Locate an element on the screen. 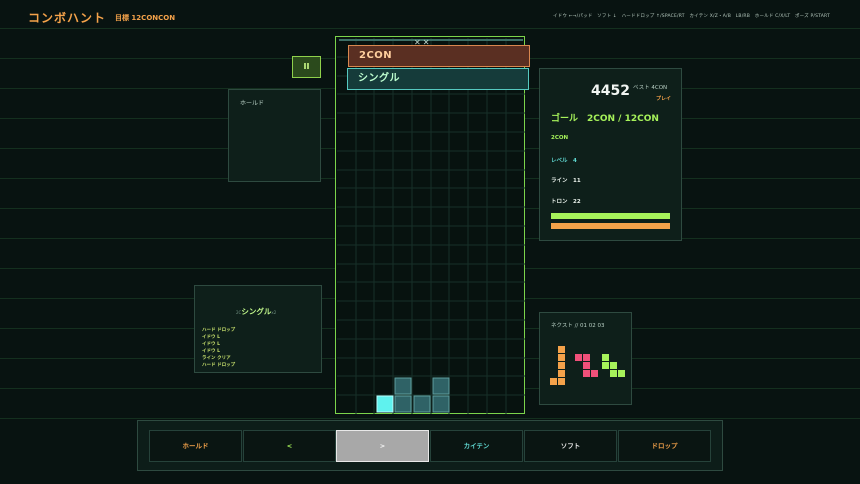 Image resolution: width=860 pixels, height=484 pixels. hold-label: ホールド is located at coordinates (252, 103).